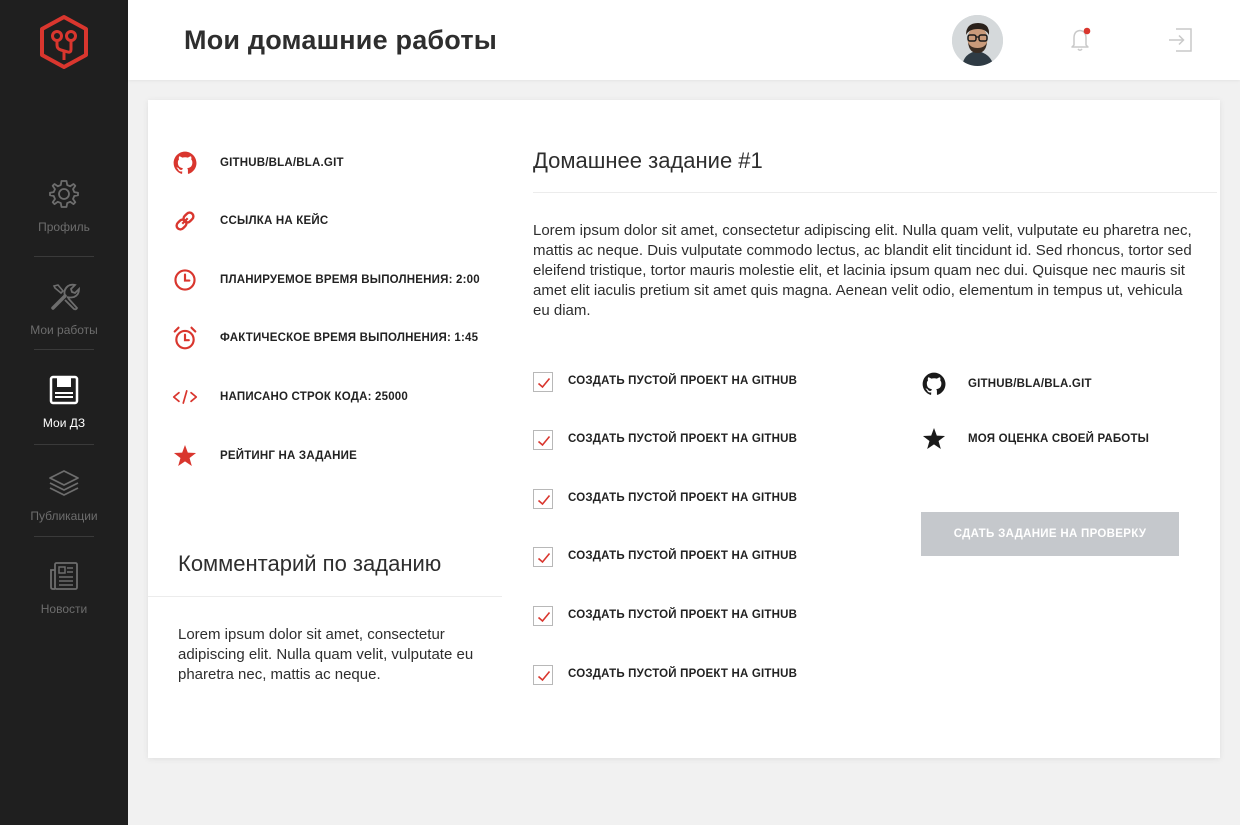 Image resolution: width=1240 pixels, height=825 pixels. I want to click on info-actual-time-text: ФАКТИЧЕСКОЕ ВРЕМЯ ВЫПОЛНЕНИЯ: 1:45, so click(349, 338).